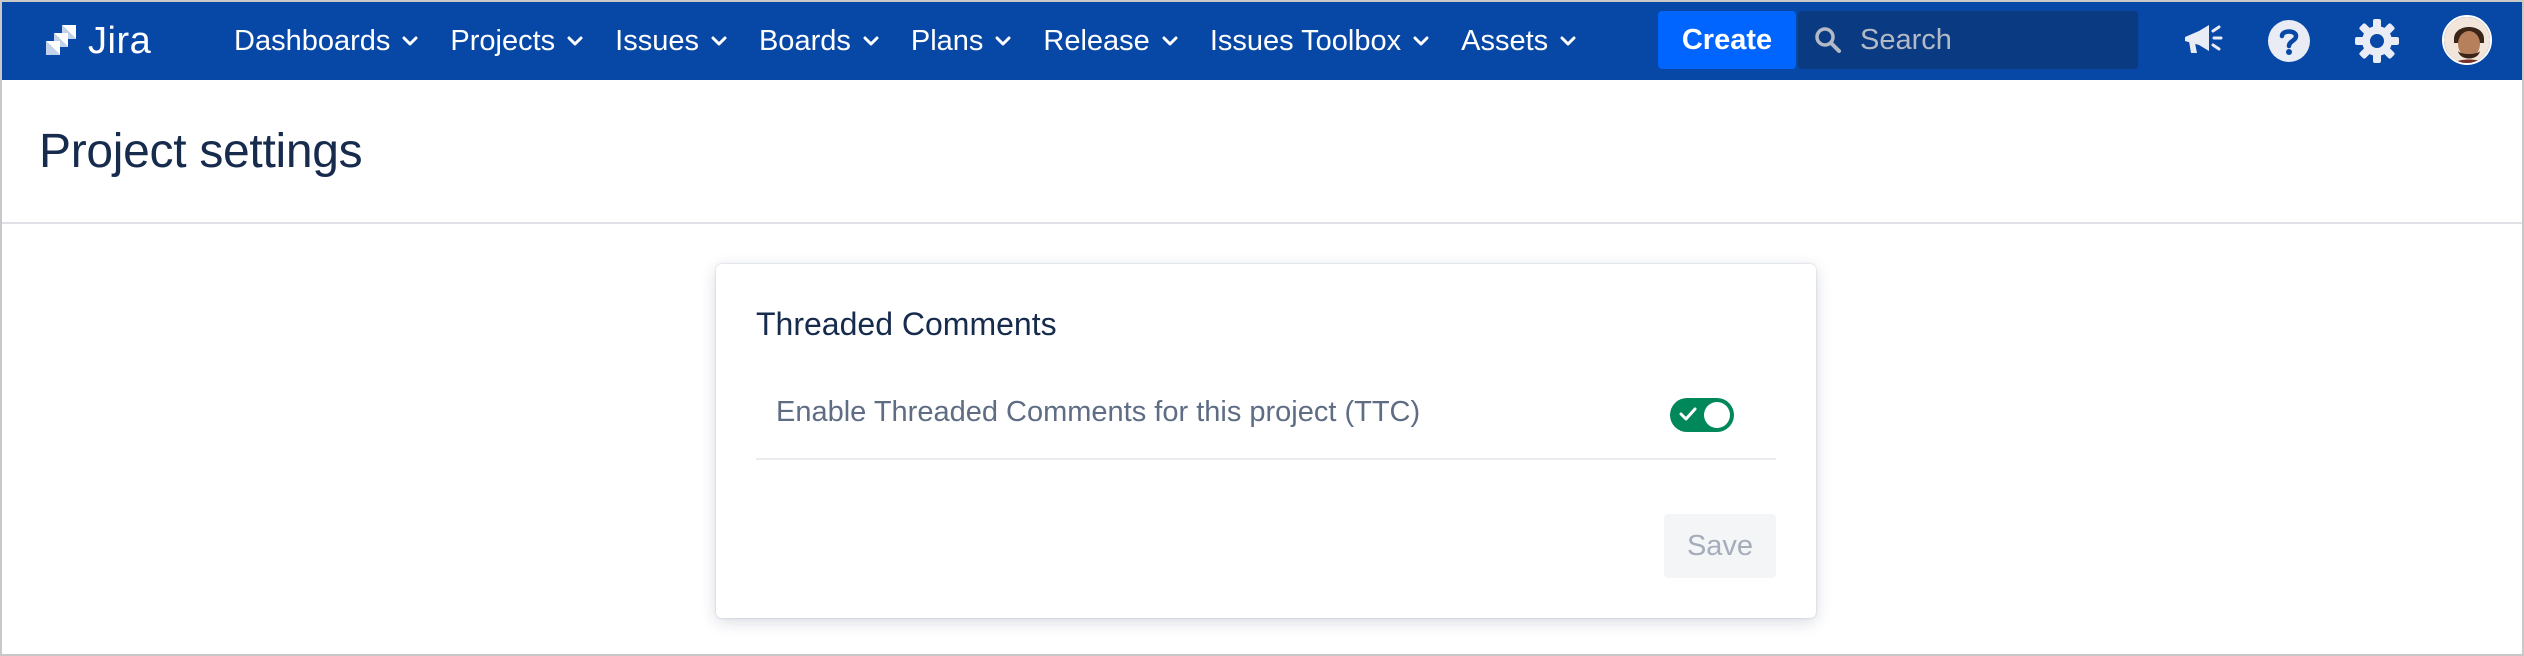 The width and height of the screenshot is (2524, 656). I want to click on nav-item-label: Projects, so click(503, 40).